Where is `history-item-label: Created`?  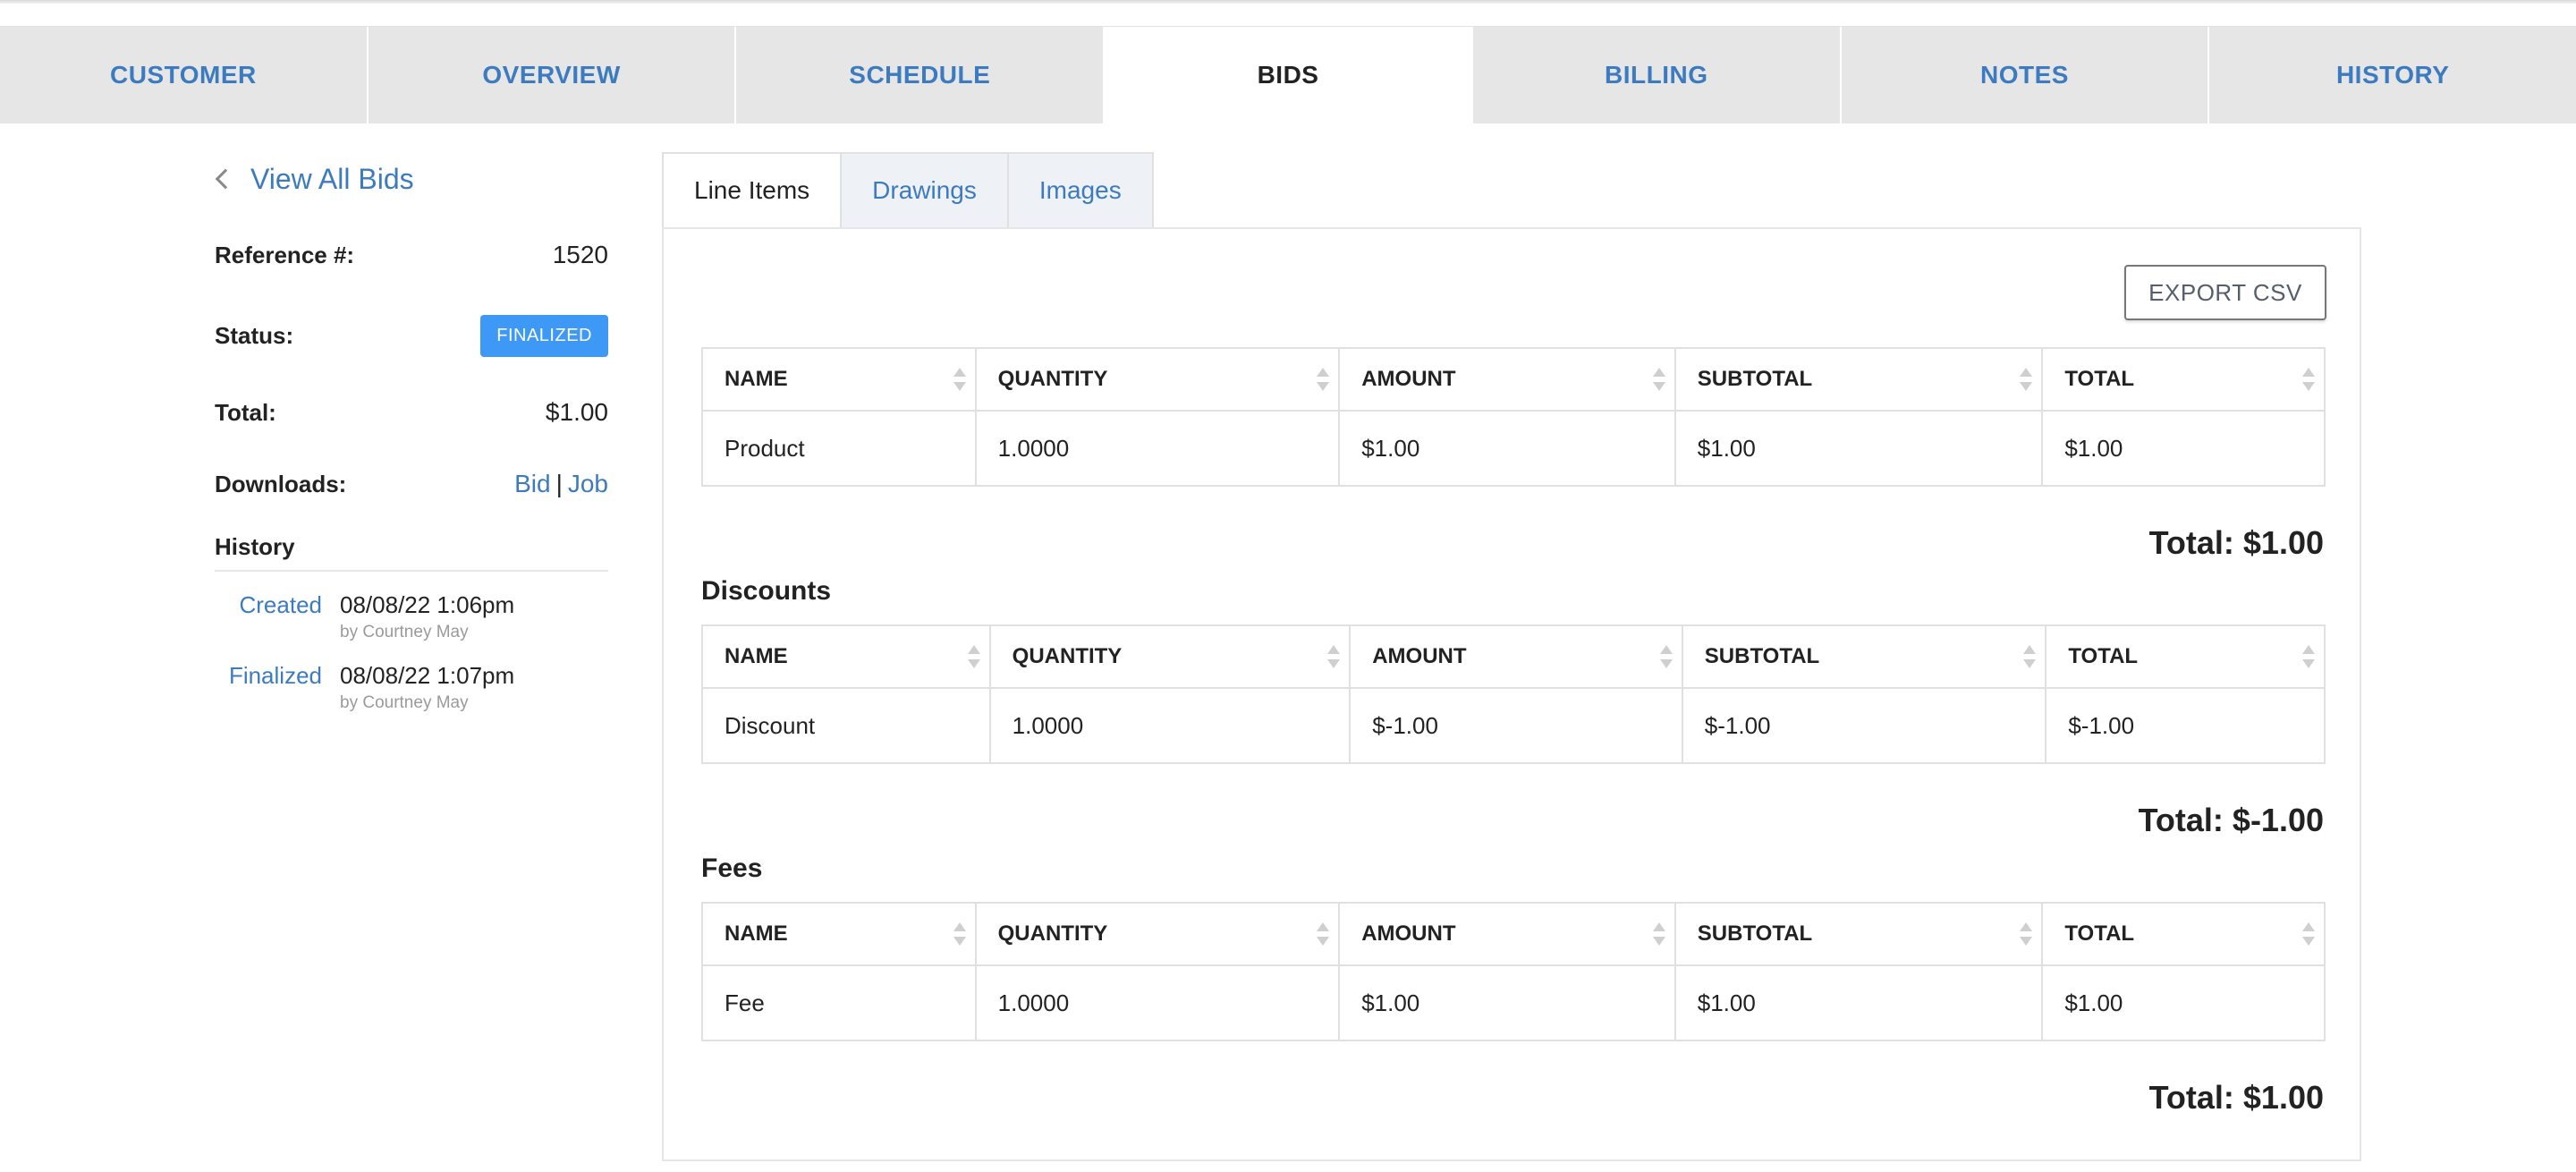 history-item-label: Created is located at coordinates (281, 604).